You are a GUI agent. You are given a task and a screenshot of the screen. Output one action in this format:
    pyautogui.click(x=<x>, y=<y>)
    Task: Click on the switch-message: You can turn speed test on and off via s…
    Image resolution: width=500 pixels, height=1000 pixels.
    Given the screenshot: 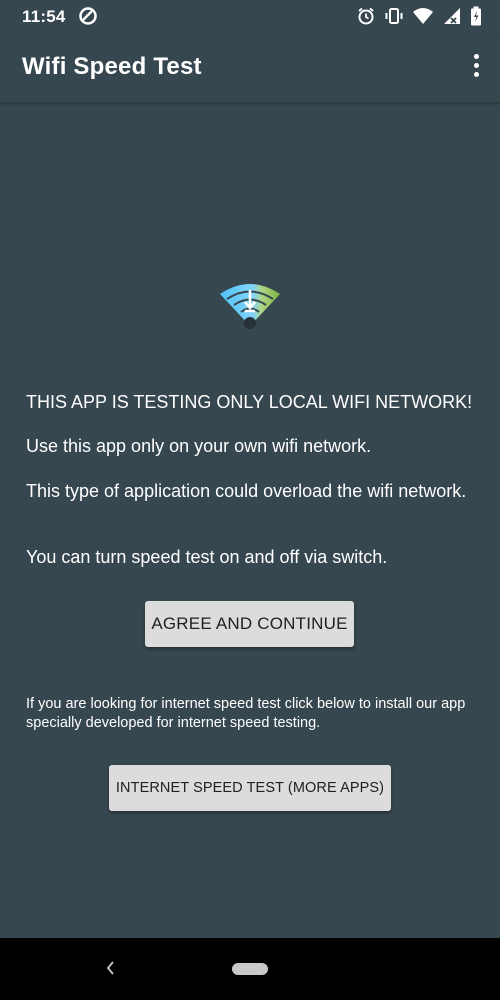 What is the action you would take?
    pyautogui.click(x=207, y=557)
    